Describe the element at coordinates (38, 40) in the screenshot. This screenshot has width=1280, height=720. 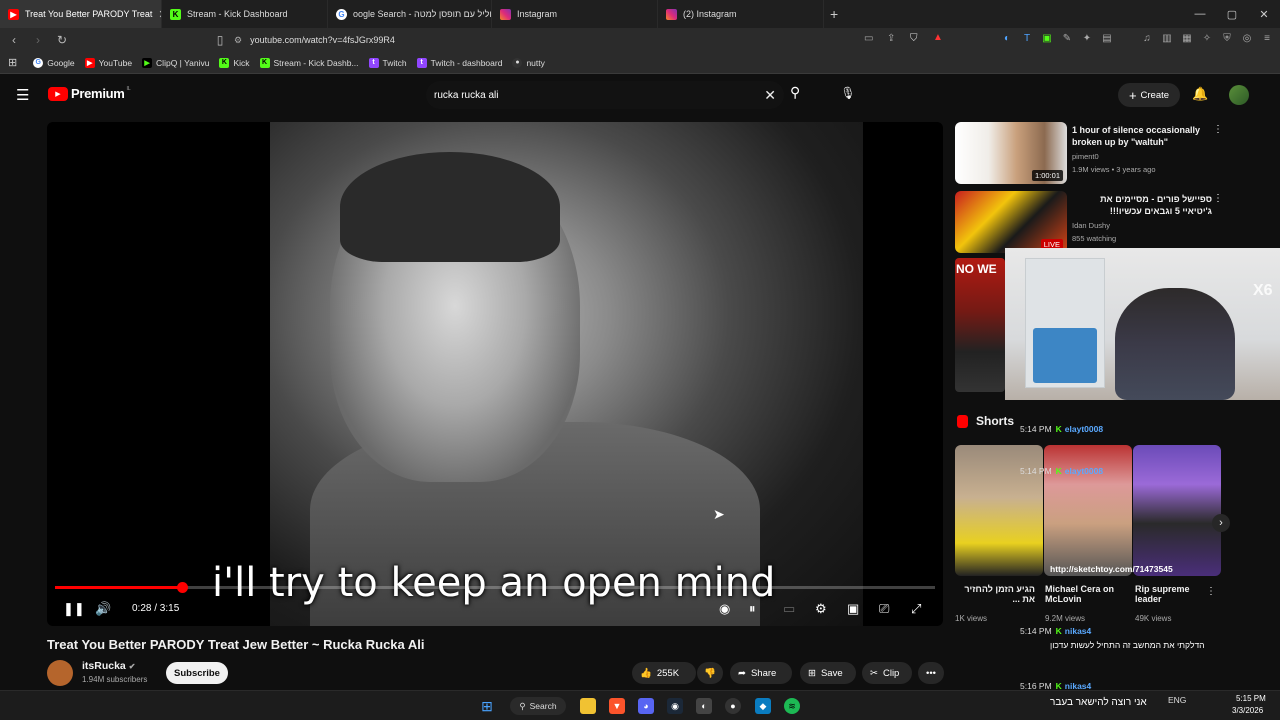
I see `forward-icon: ›` at that location.